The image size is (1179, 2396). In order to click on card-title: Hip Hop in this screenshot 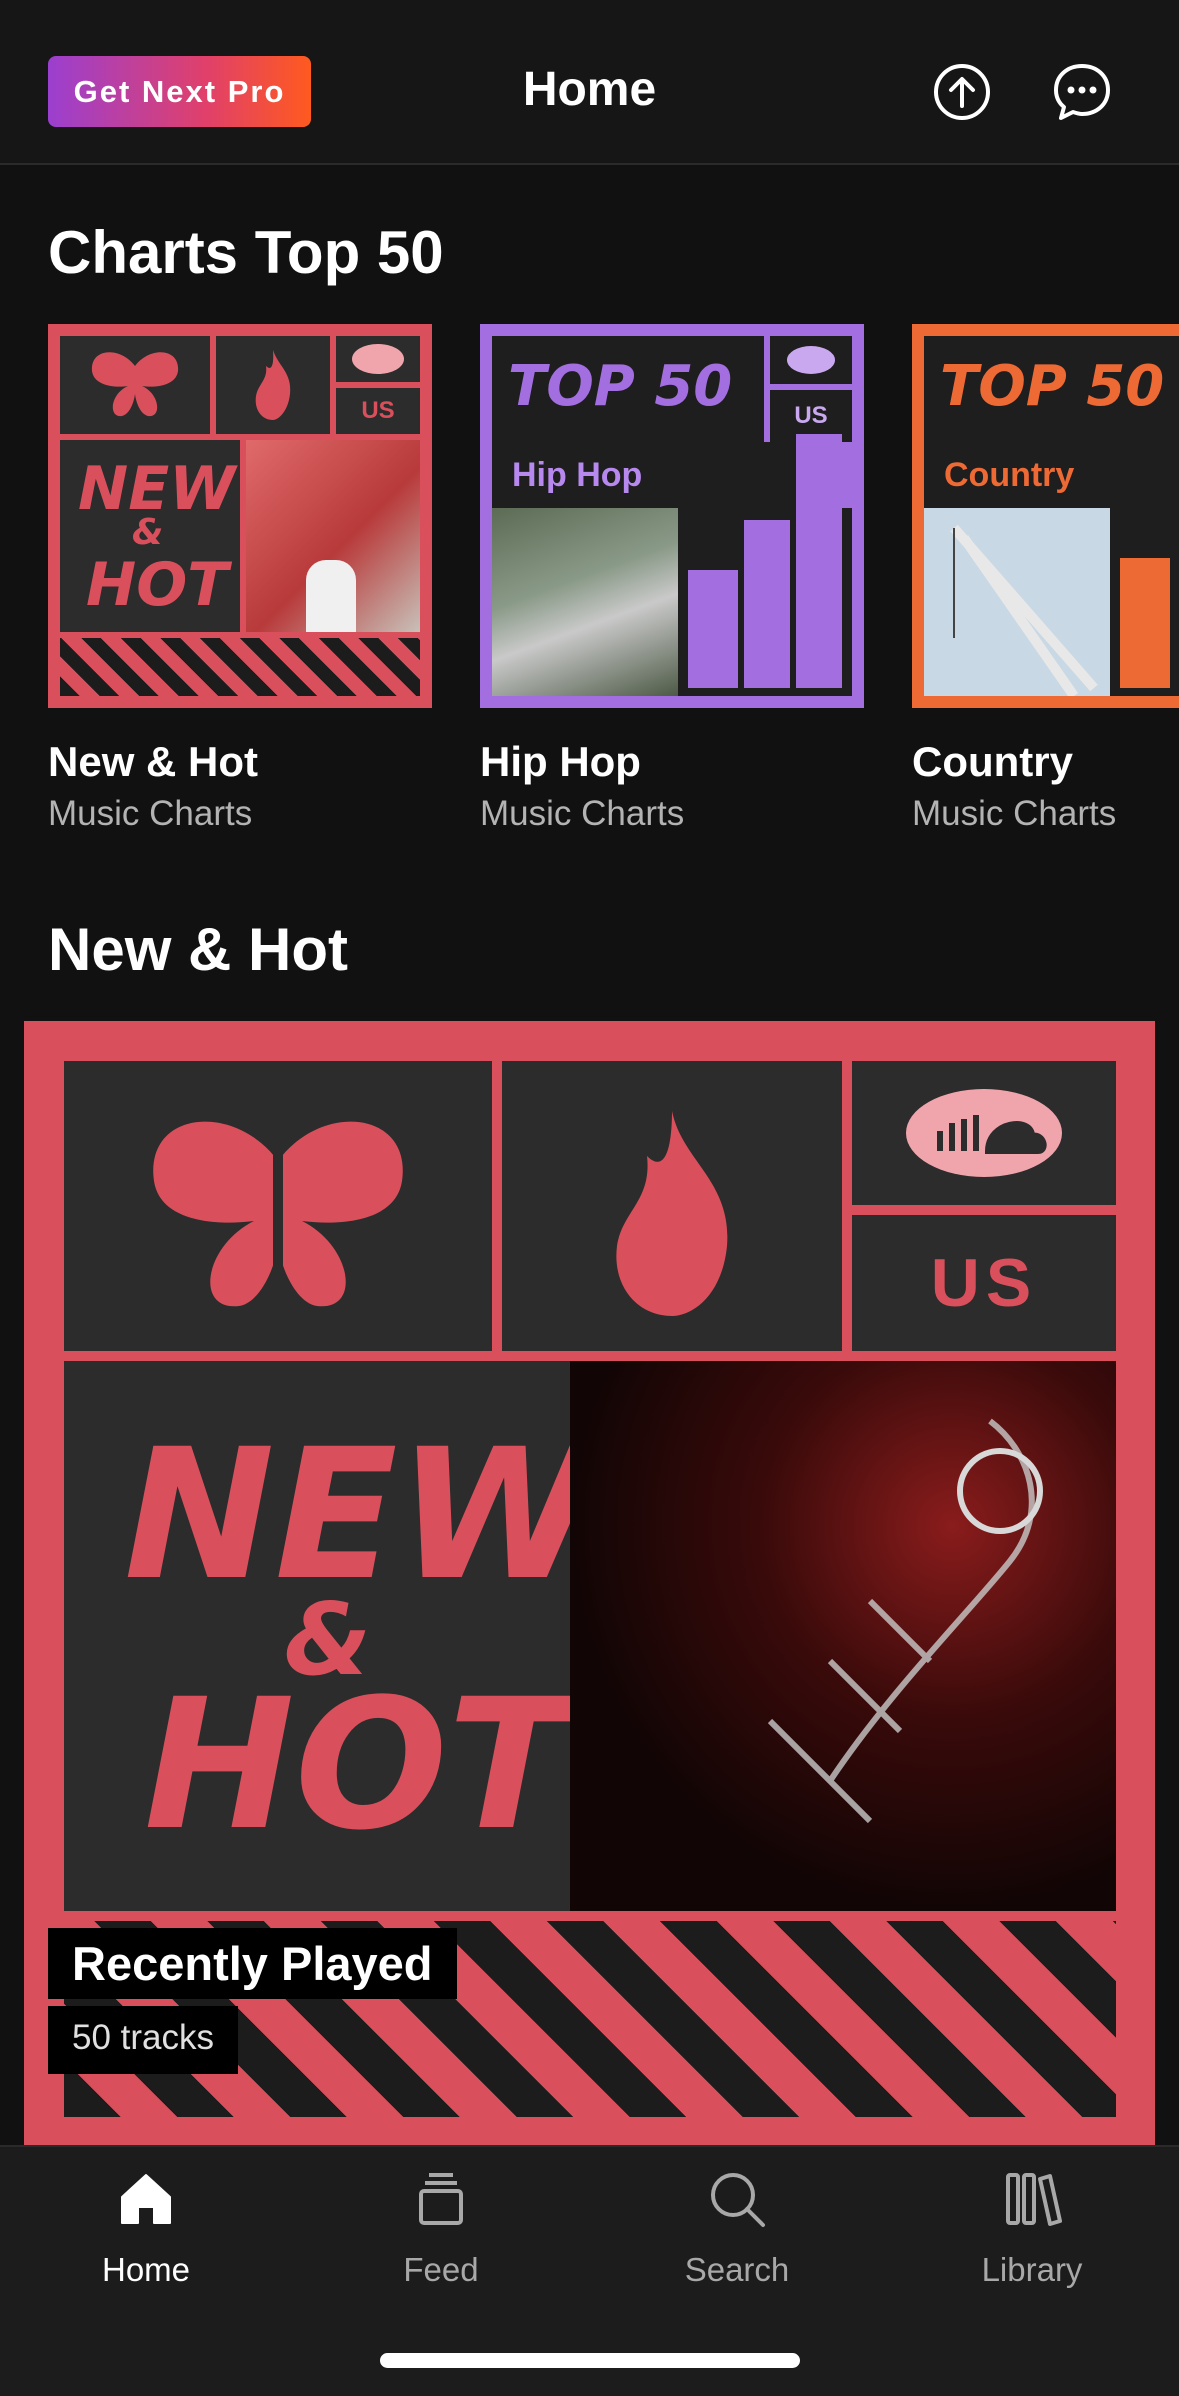, I will do `click(560, 761)`.